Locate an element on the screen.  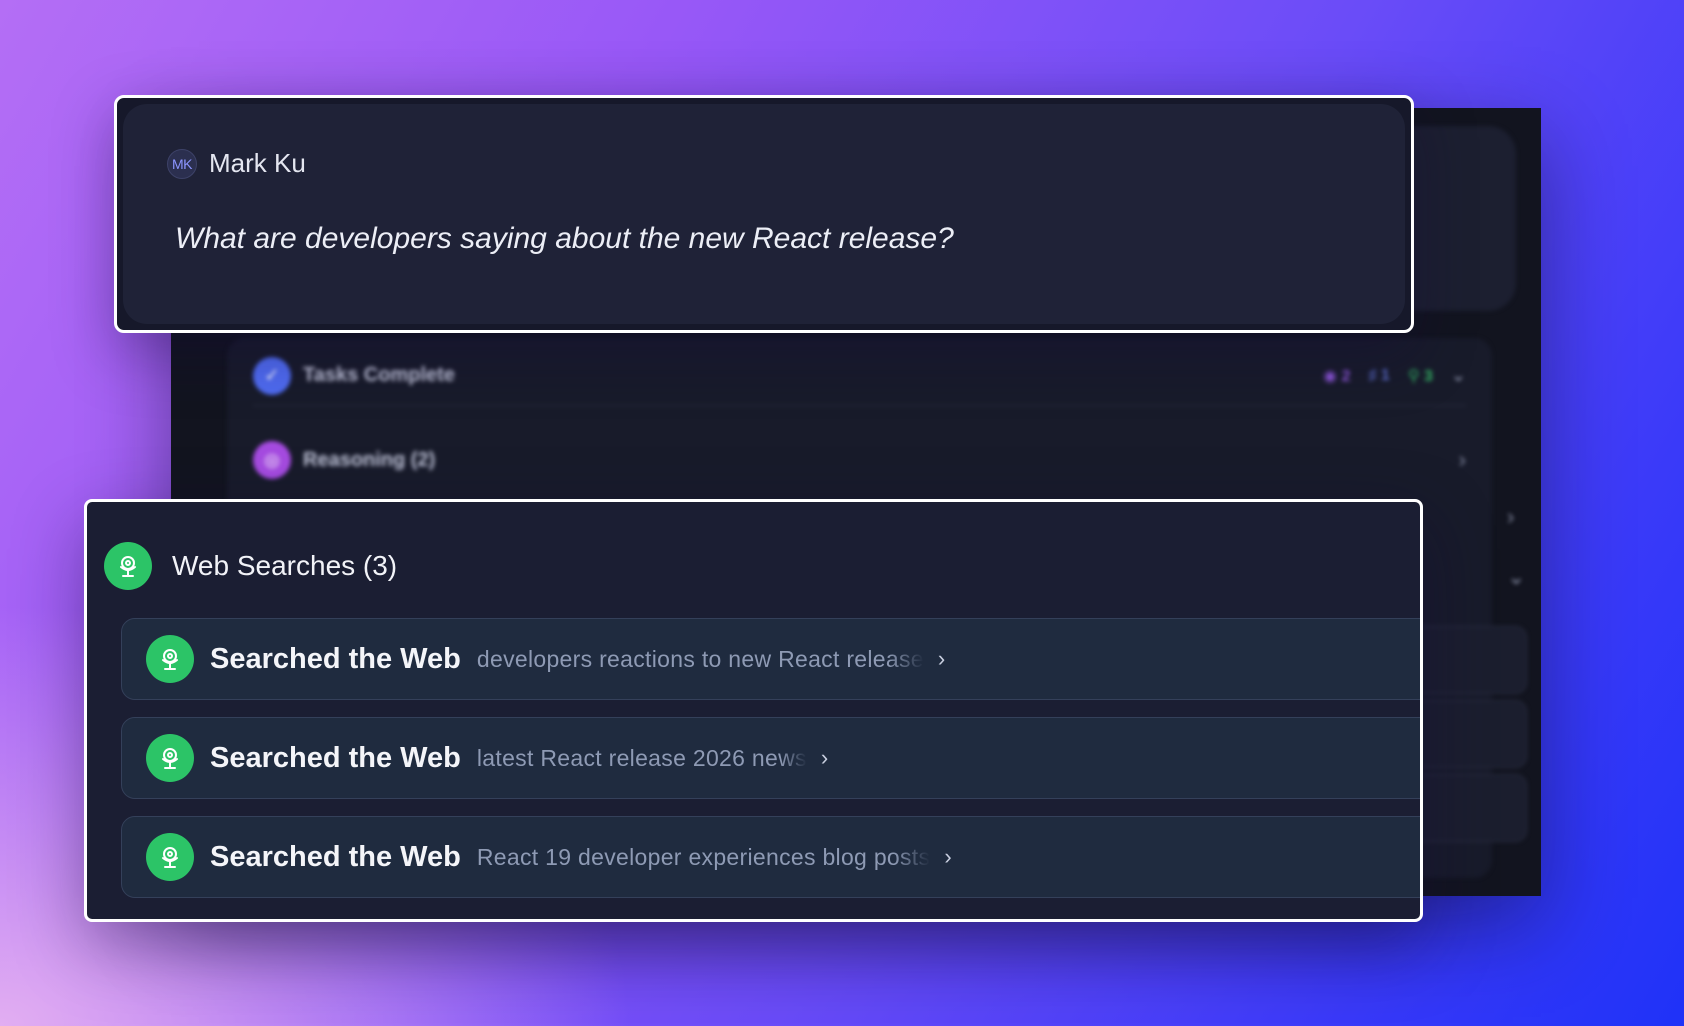
reasoning-label: Reasoning (2) is located at coordinates (369, 459).